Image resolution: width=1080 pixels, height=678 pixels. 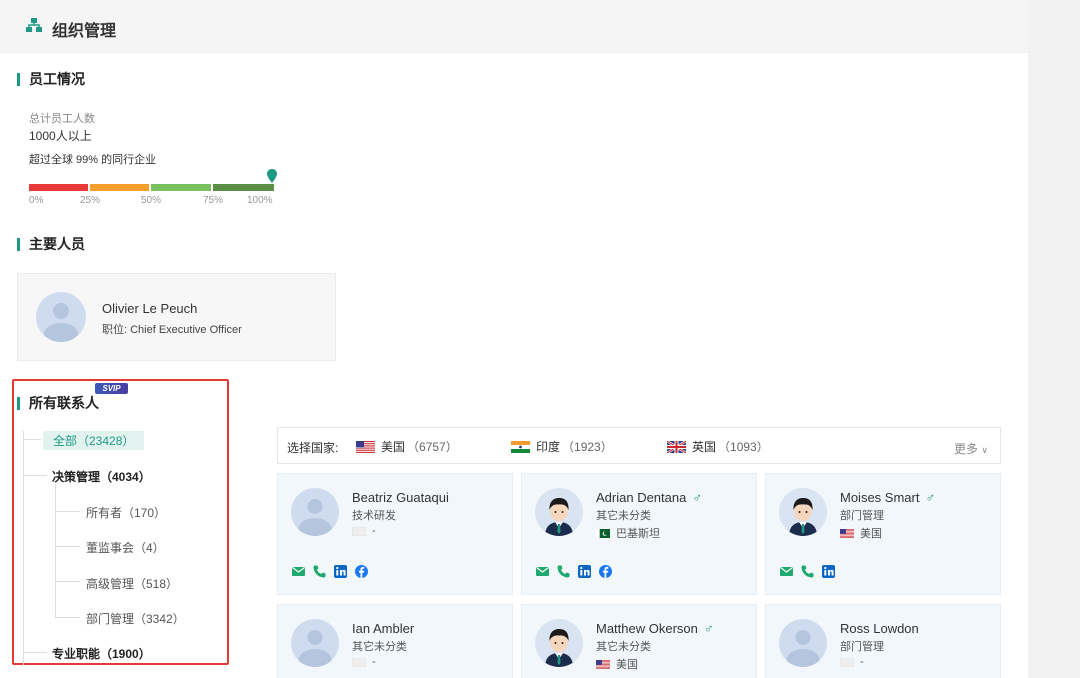 I want to click on contact-card: Ross Lowdon 部门管理 -, so click(x=883, y=641).